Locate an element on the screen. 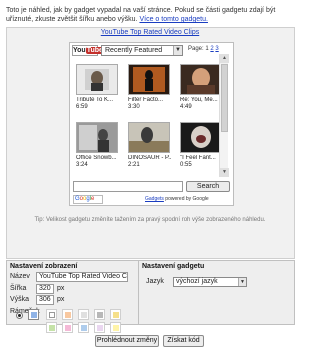  gadget-title-link: YouTube Top Rated Video Clips is located at coordinates (150, 32).